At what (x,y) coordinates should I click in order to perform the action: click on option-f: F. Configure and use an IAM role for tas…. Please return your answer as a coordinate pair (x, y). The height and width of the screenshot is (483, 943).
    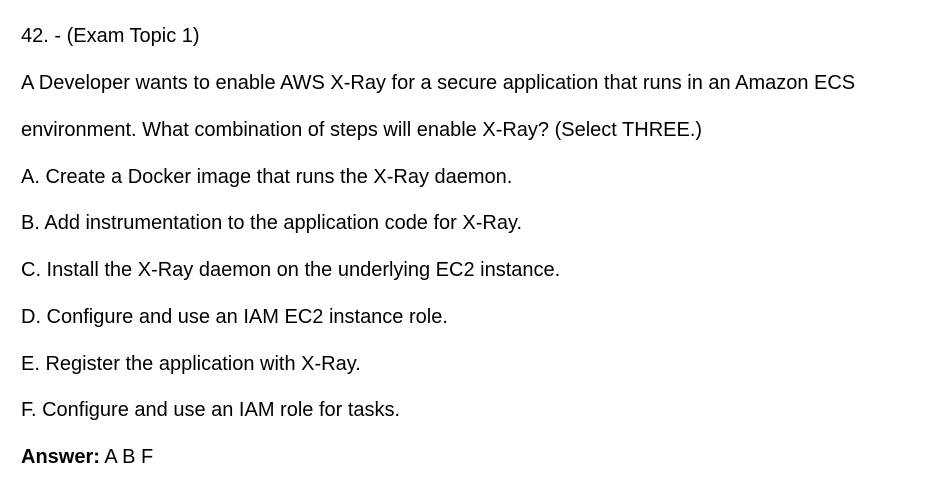
    Looking at the image, I should click on (211, 410).